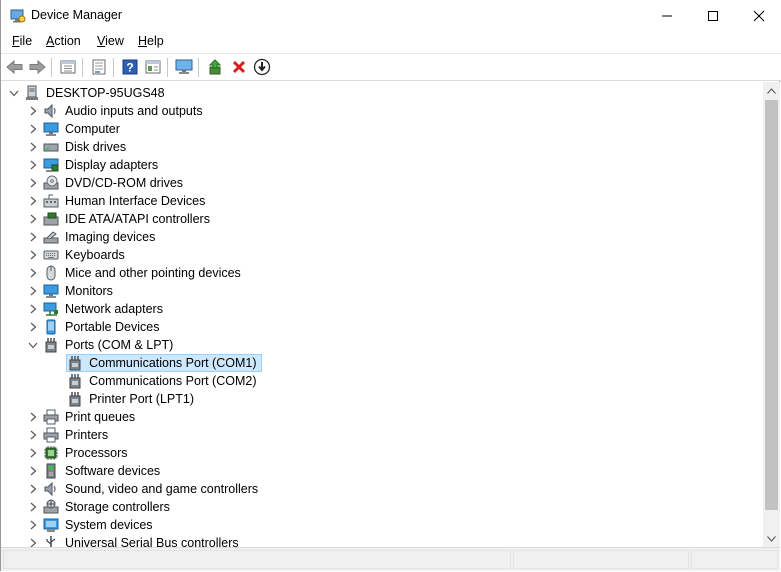  Describe the element at coordinates (126, 201) in the screenshot. I see `tree-node-content: Human Interface Devices` at that location.